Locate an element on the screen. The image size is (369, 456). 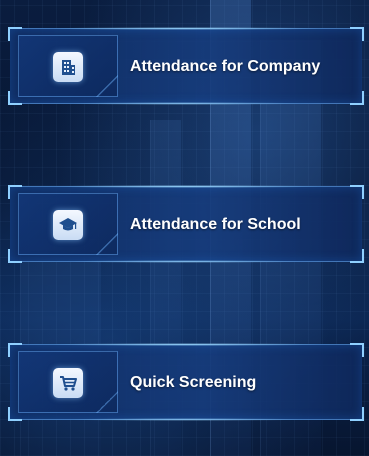
building-icon is located at coordinates (68, 67).